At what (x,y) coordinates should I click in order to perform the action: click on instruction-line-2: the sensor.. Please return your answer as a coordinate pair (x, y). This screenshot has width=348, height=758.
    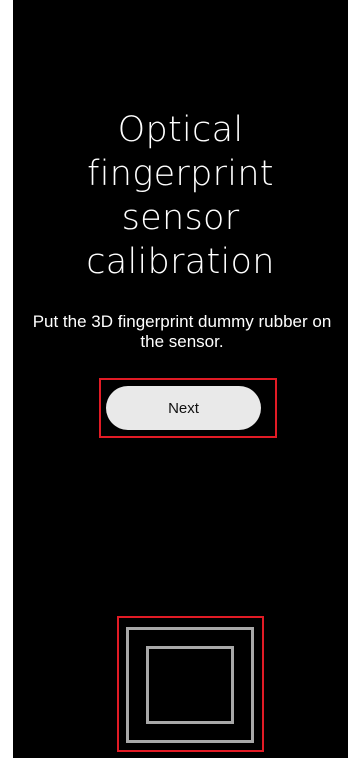
    Looking at the image, I should click on (182, 341).